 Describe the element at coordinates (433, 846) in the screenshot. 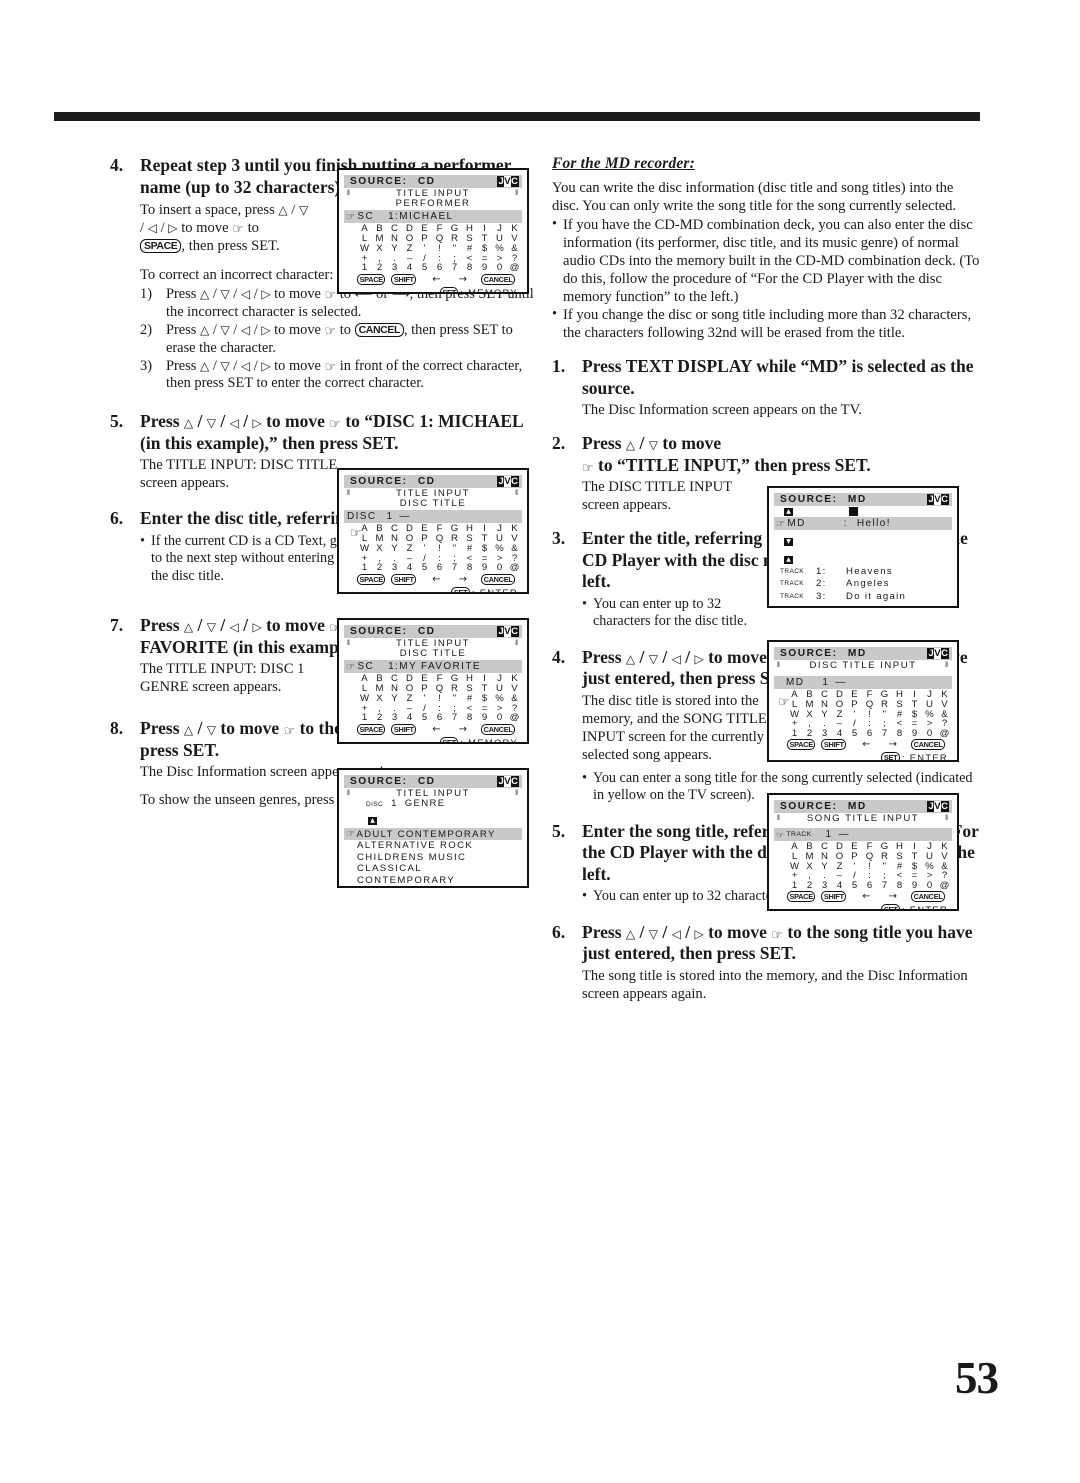

I see `genre-item-1: ALTERNATIVE ROCK` at that location.